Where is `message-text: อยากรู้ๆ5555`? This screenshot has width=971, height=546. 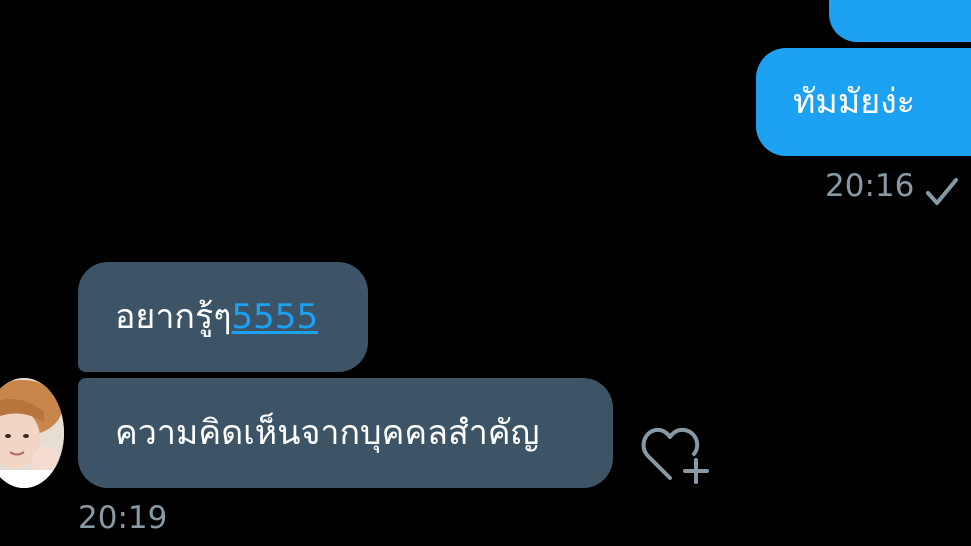
message-text: อยากรู้ๆ5555 is located at coordinates (217, 317).